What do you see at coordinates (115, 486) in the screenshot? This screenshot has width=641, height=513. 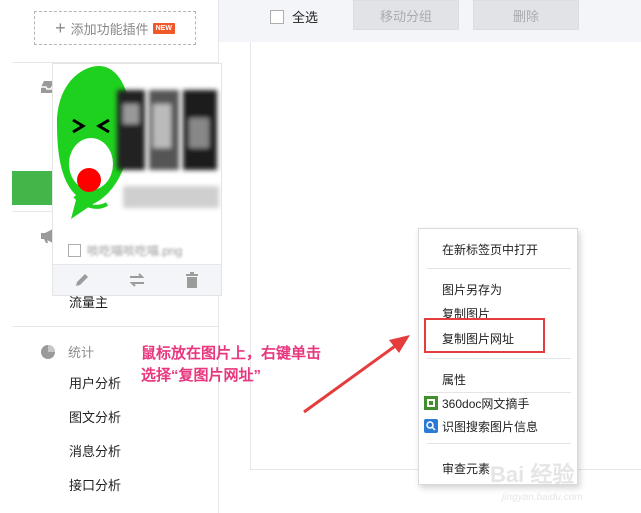 I see `sidebar-item-api-analysis: 接口分析` at bounding box center [115, 486].